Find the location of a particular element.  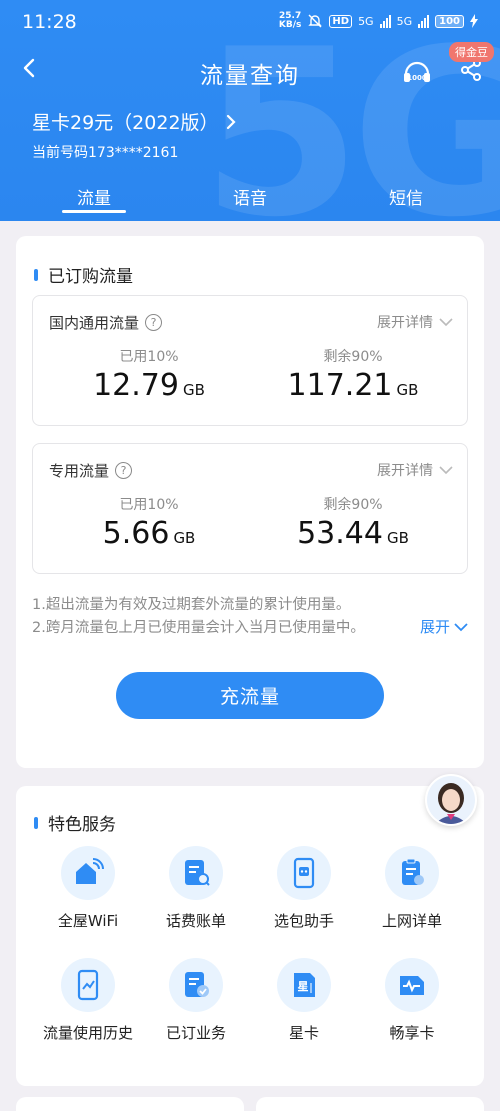

used-column: 已用10% 12.79 GB is located at coordinates (149, 376).